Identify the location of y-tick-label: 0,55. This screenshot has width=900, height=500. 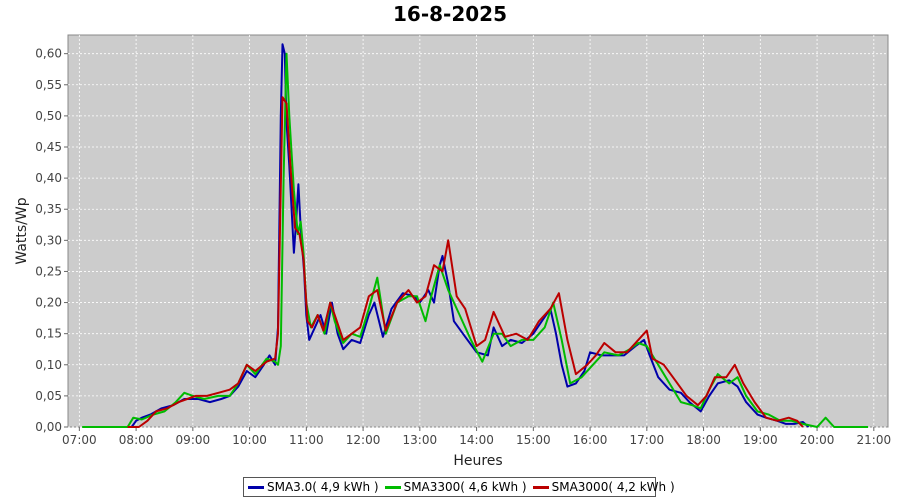
(48, 85).